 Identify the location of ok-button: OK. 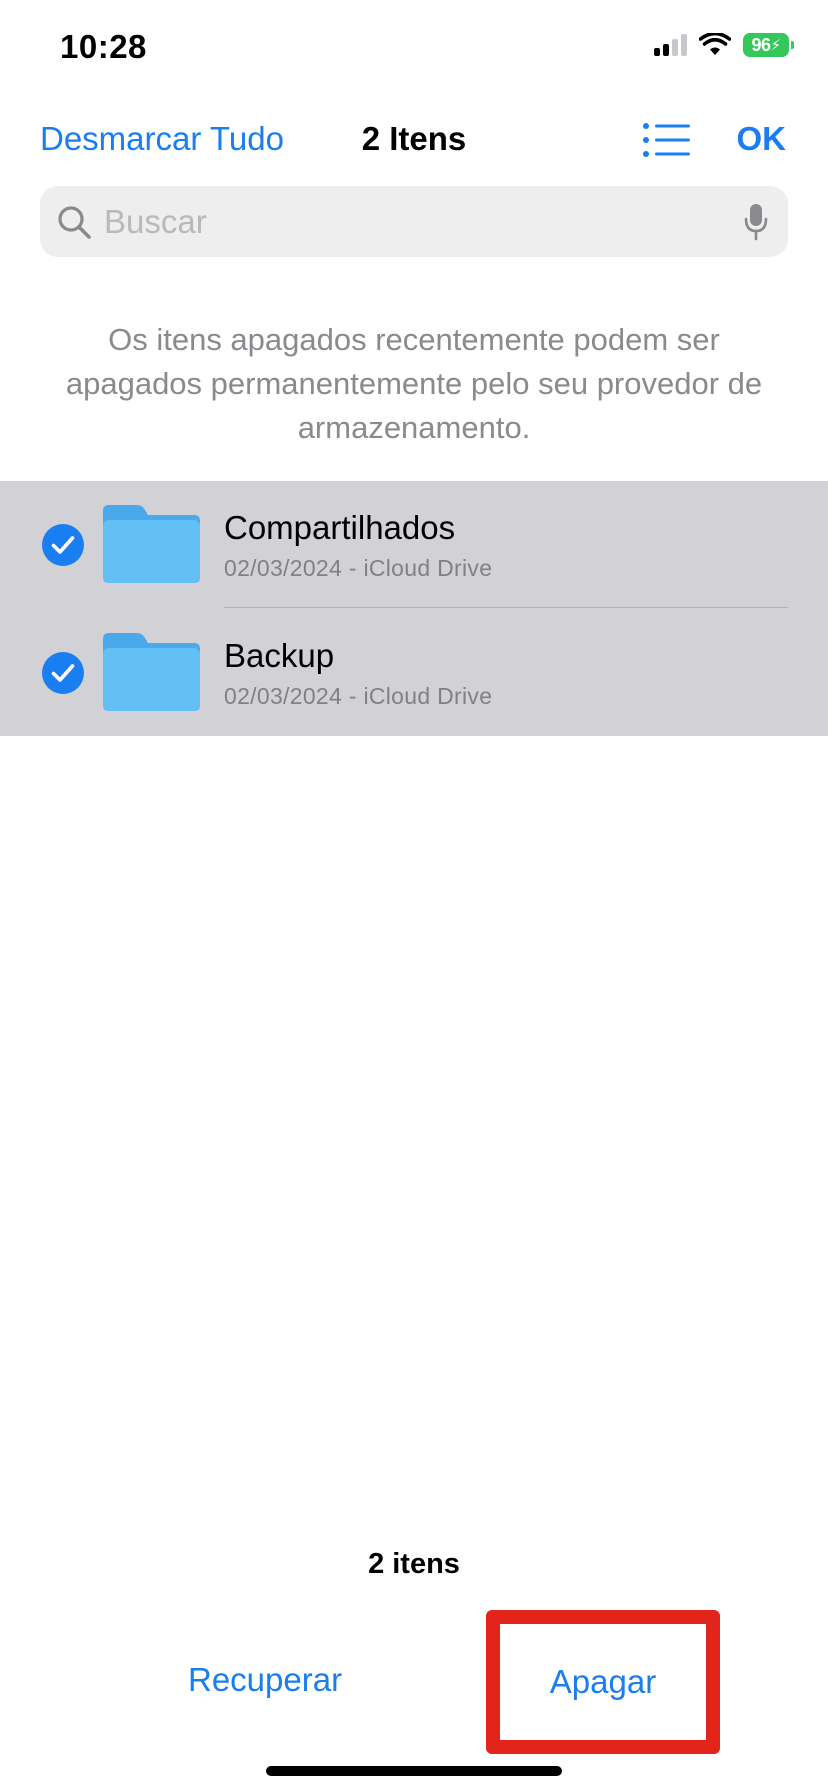
(762, 139).